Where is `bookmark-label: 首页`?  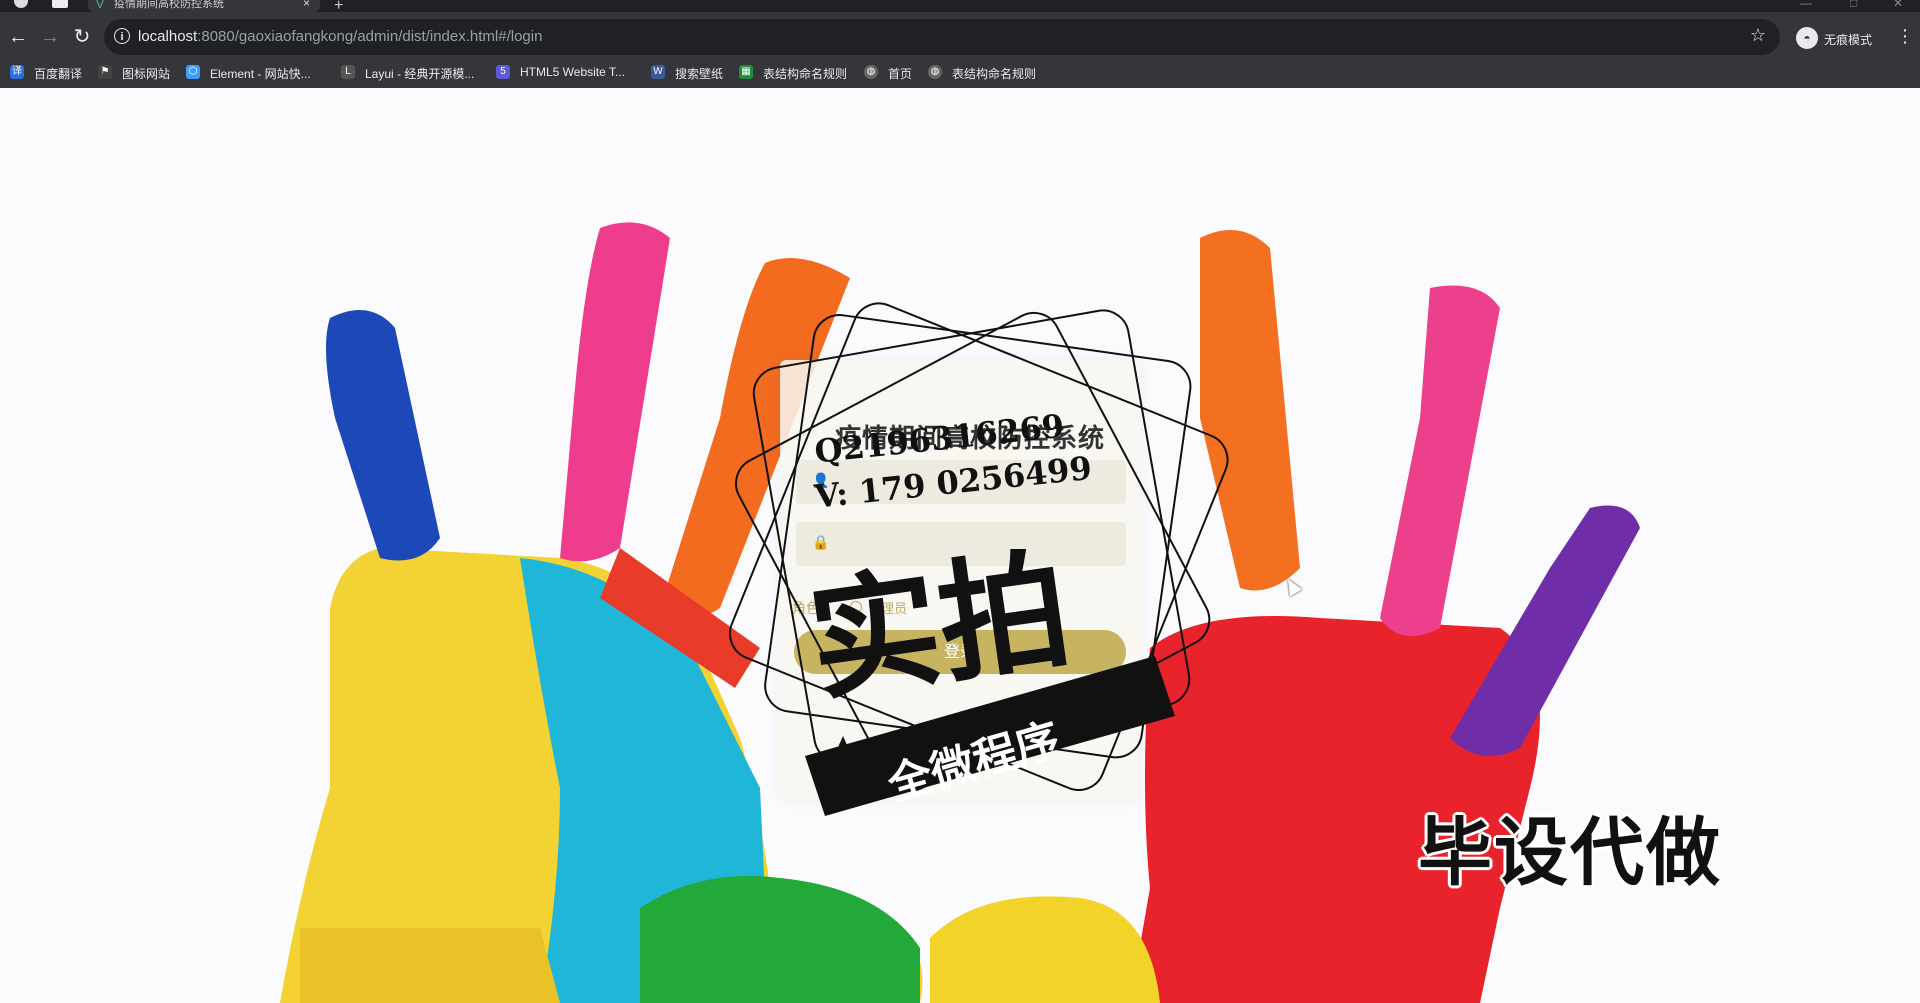 bookmark-label: 首页 is located at coordinates (900, 74).